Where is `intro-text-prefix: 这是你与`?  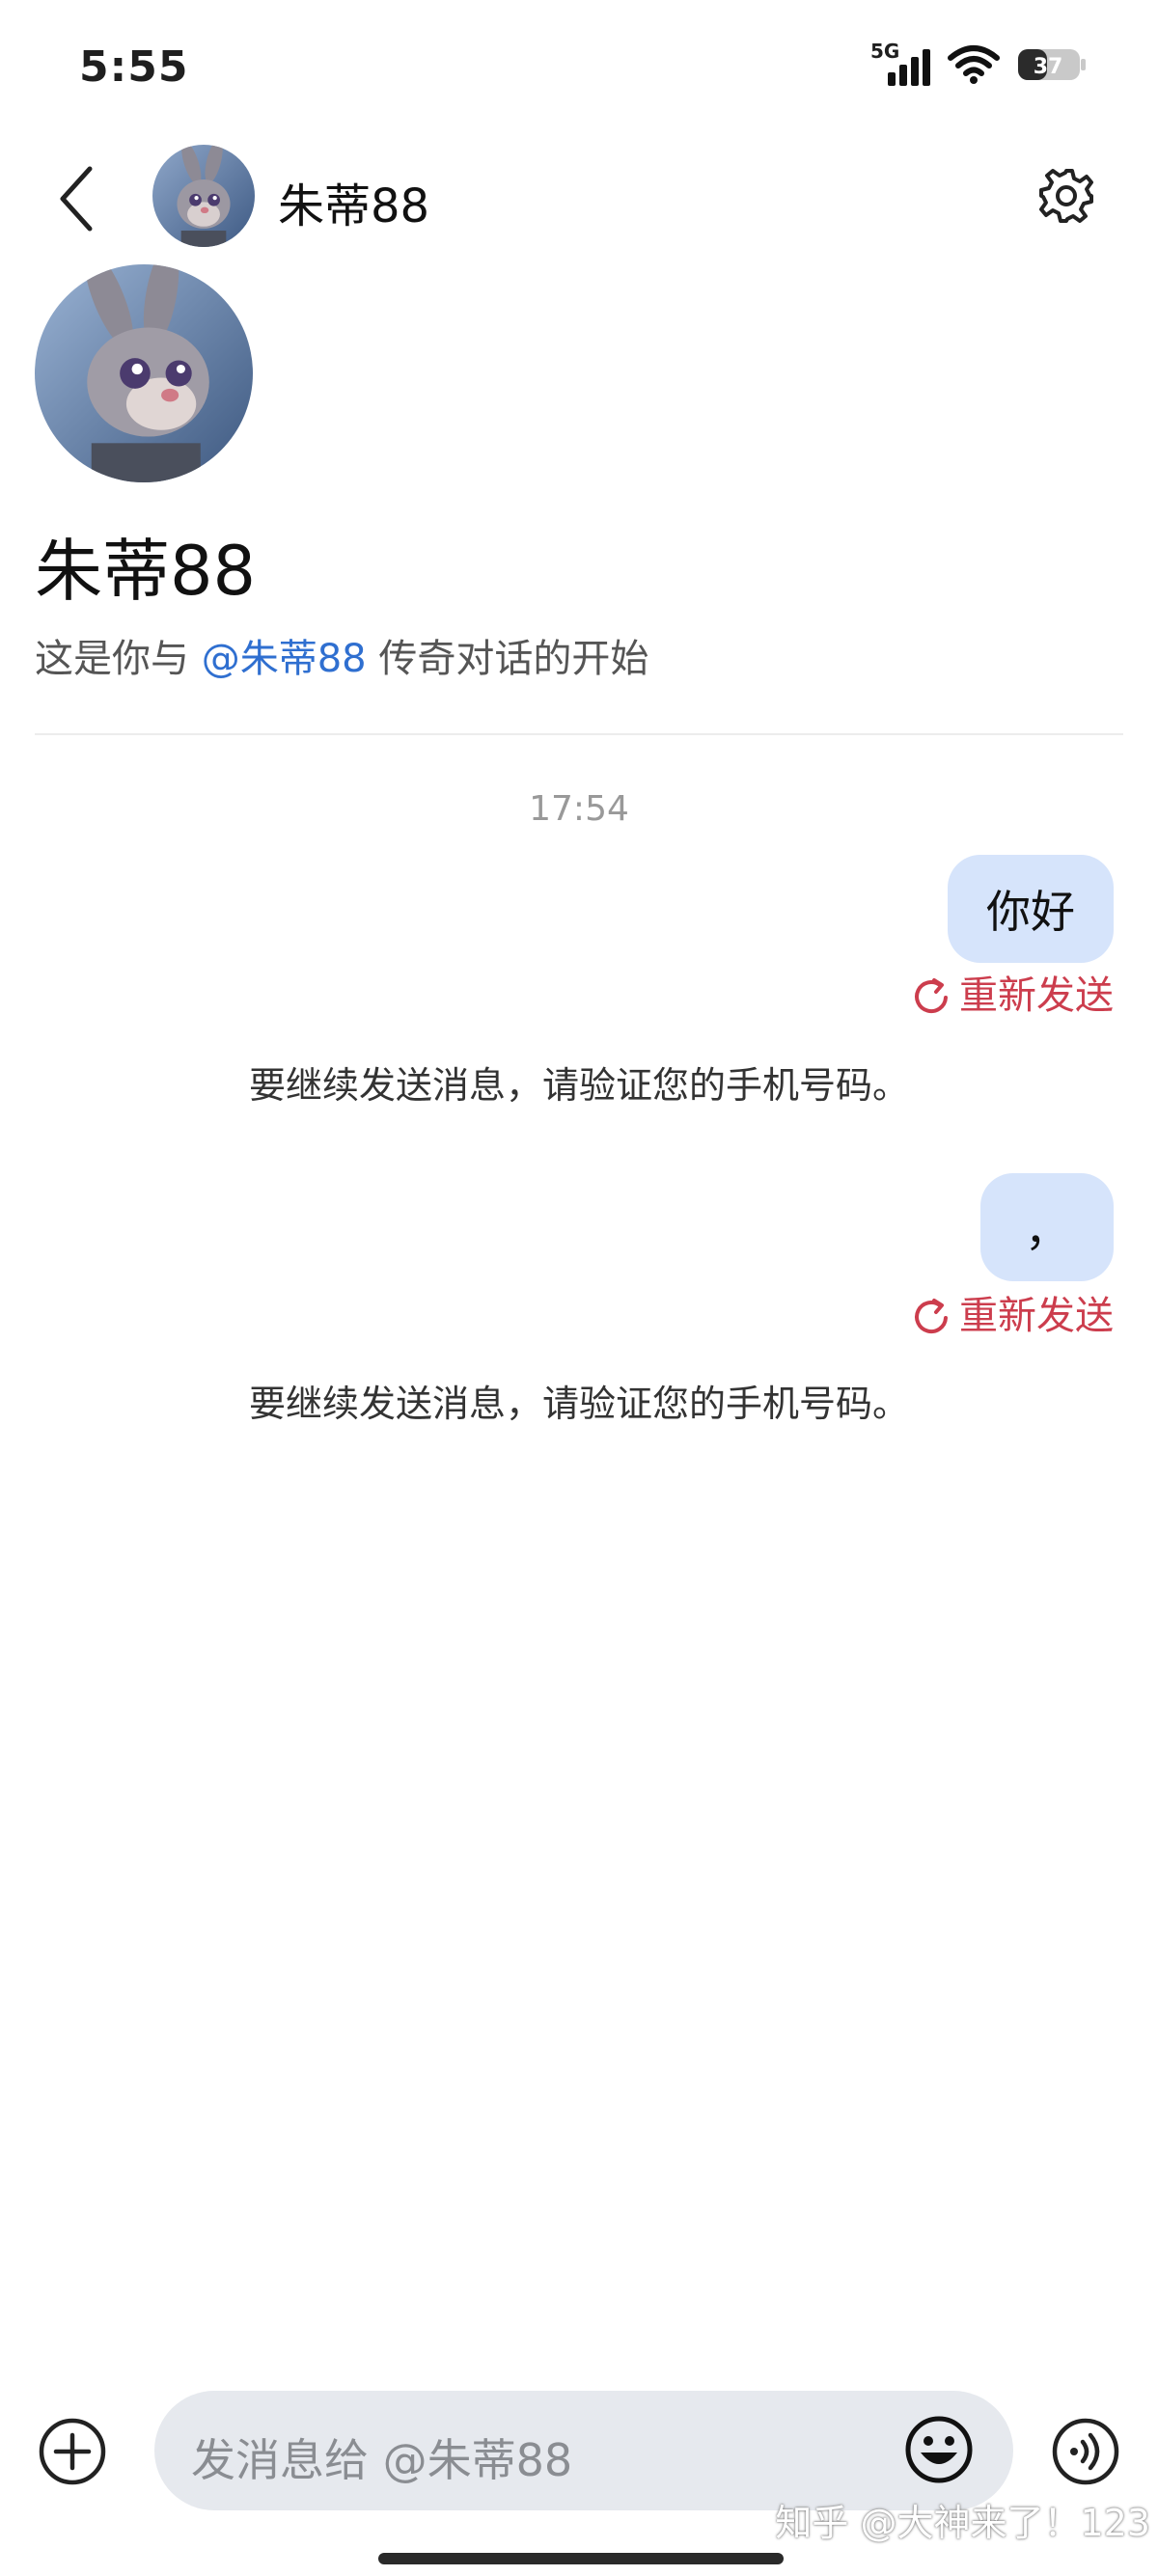
intro-text-prefix: 这是你与 is located at coordinates (118, 659).